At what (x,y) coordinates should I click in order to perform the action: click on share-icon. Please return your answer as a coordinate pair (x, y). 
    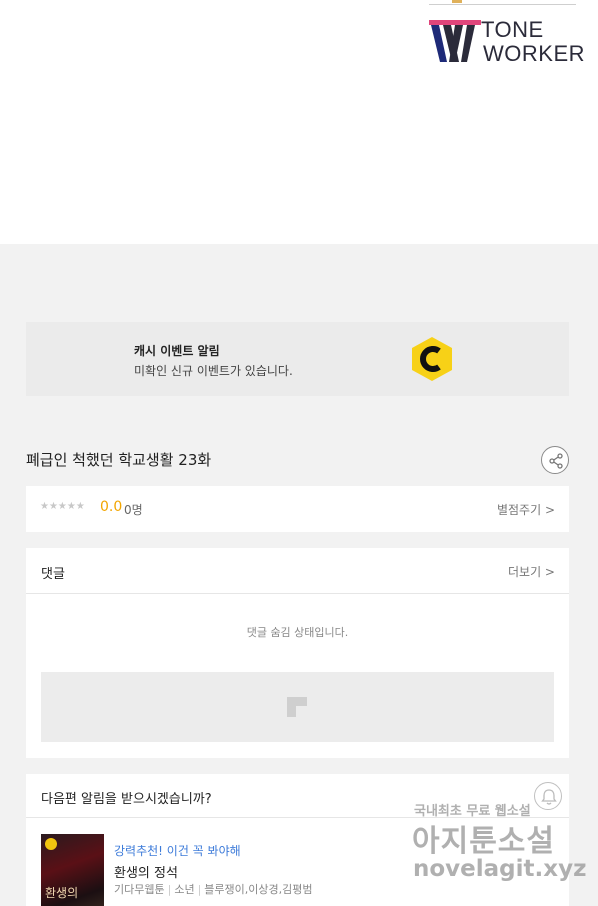
    Looking at the image, I should click on (556, 461).